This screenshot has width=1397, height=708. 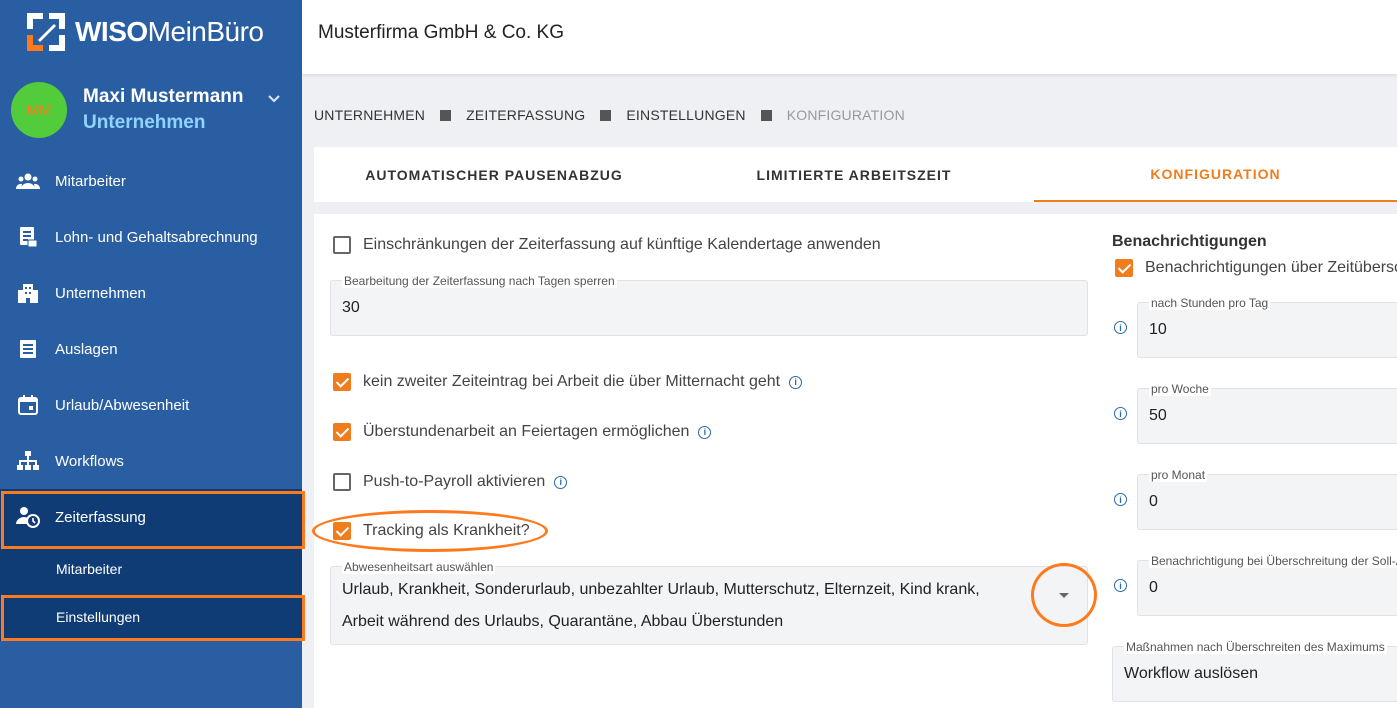 What do you see at coordinates (441, 32) in the screenshot?
I see `company-name: Musterfirma GmbH & Co. KG` at bounding box center [441, 32].